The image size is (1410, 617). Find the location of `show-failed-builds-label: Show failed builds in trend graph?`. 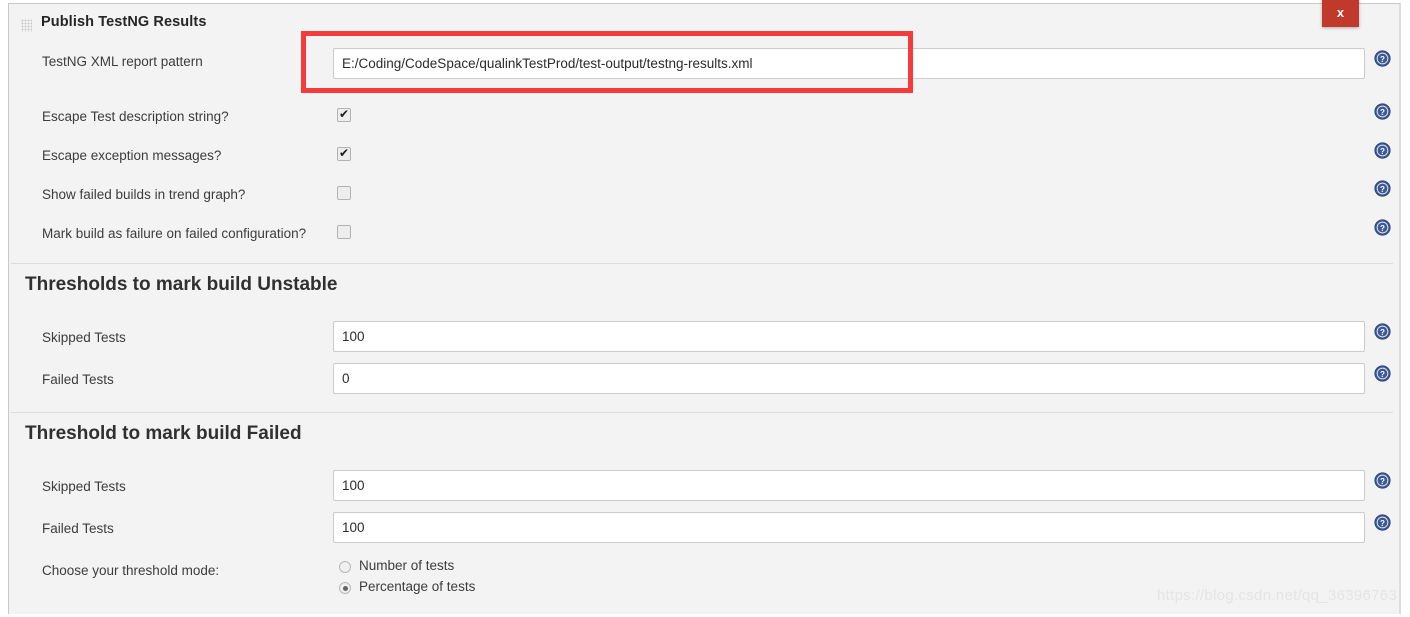

show-failed-builds-label: Show failed builds in trend graph? is located at coordinates (144, 194).